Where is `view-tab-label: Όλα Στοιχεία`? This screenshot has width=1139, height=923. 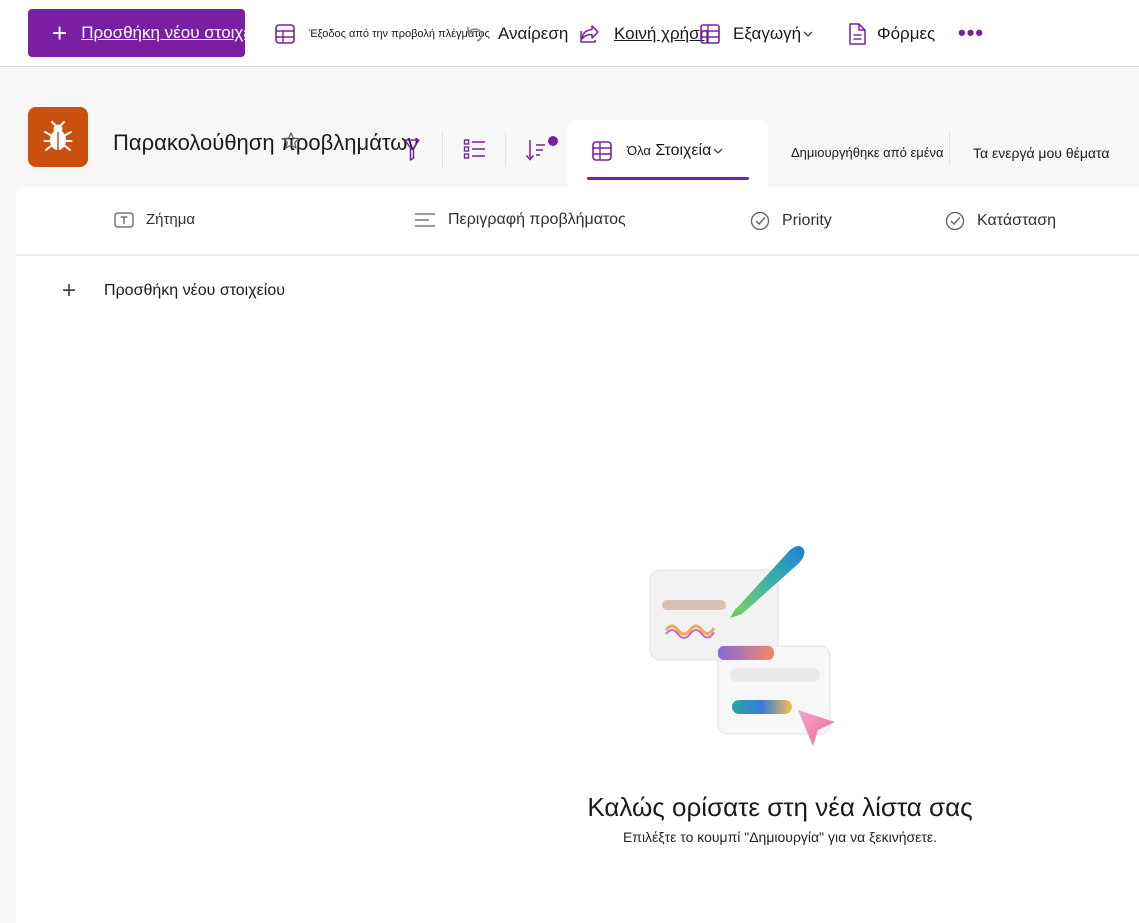
view-tab-label: Όλα Στοιχεία is located at coordinates (669, 151).